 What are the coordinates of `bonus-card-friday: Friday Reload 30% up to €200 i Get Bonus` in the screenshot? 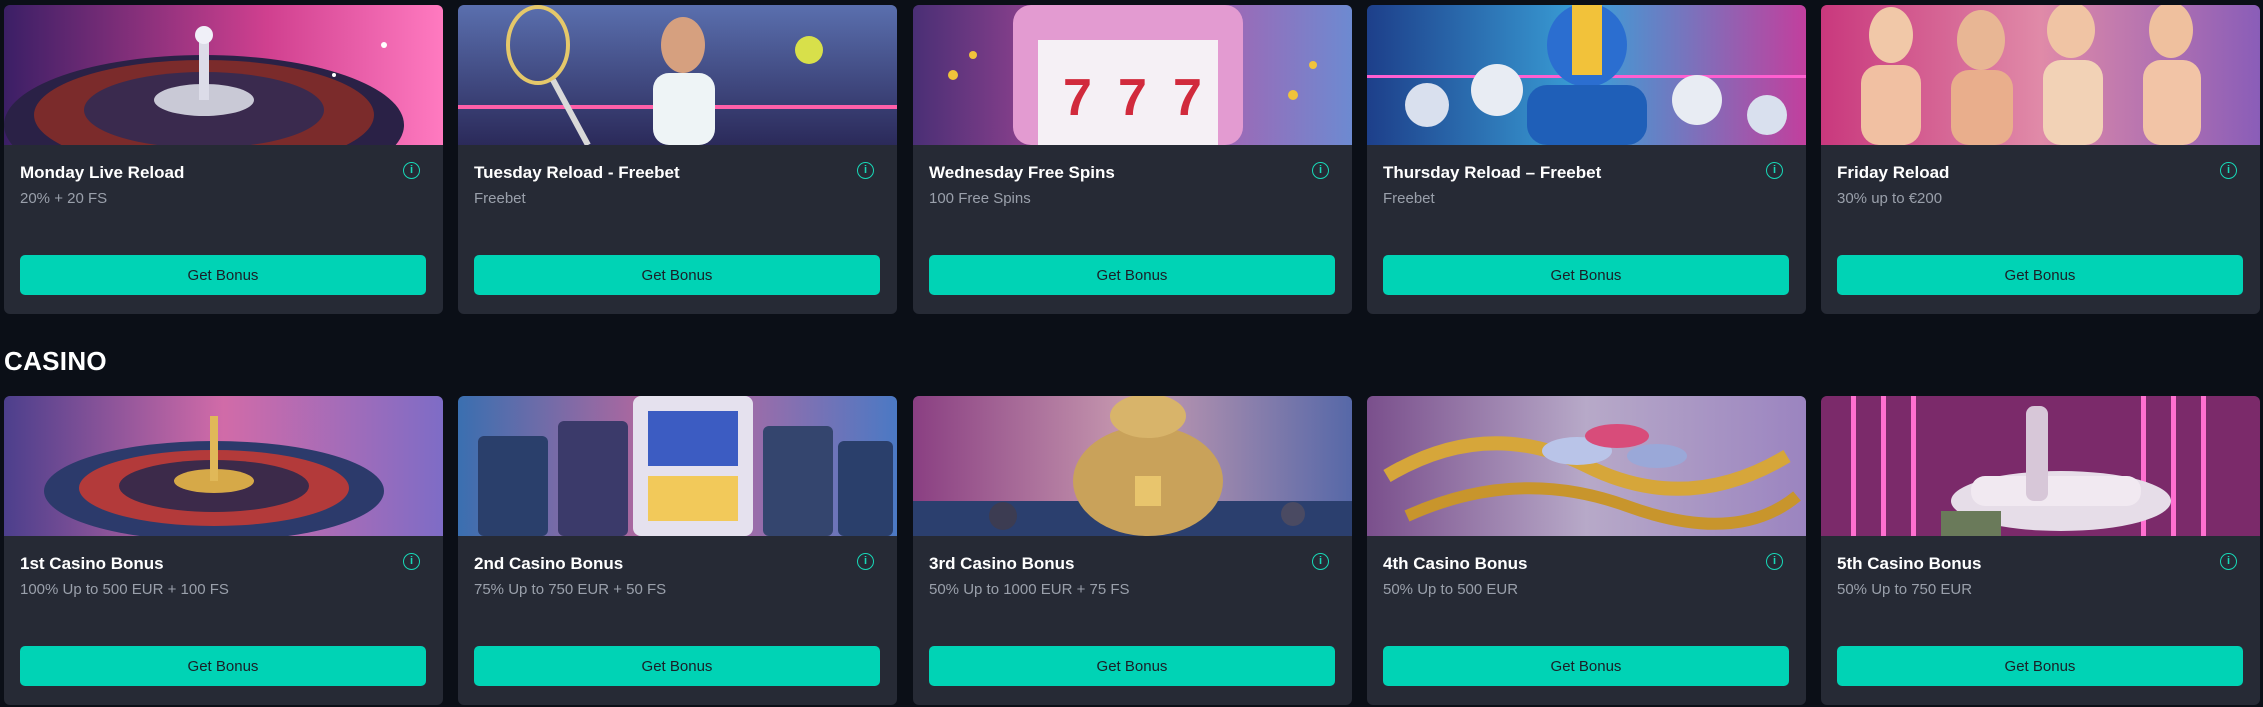 It's located at (2040, 159).